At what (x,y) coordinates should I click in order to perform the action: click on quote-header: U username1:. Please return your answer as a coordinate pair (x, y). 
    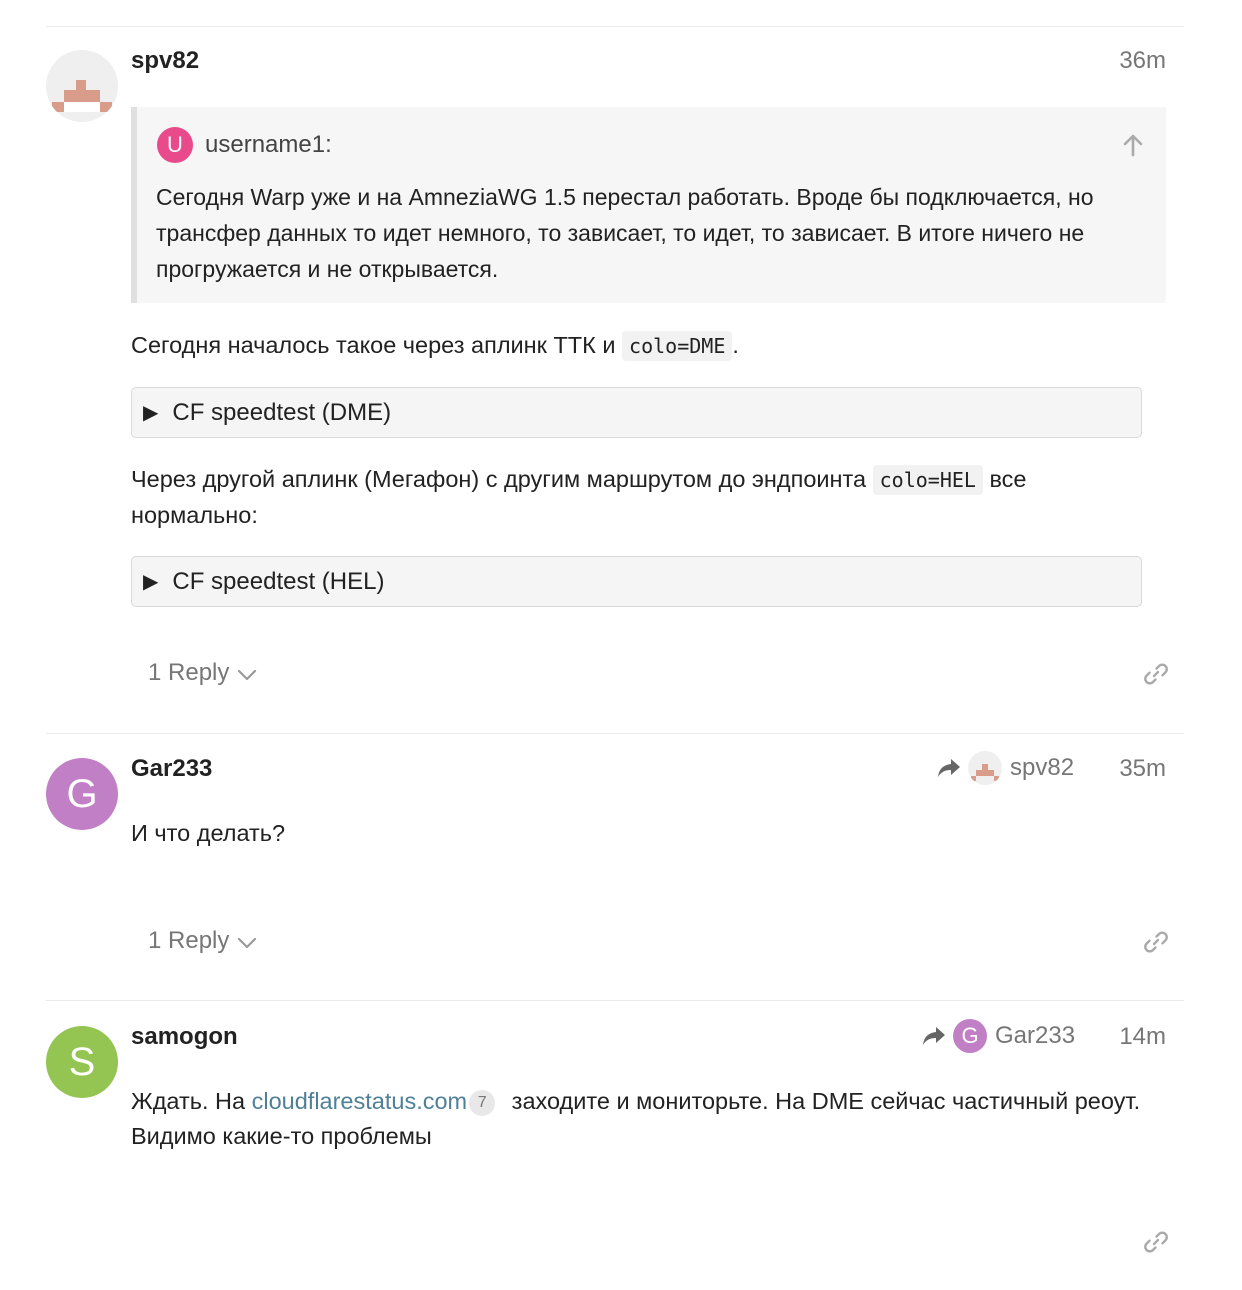
    Looking at the image, I should click on (244, 145).